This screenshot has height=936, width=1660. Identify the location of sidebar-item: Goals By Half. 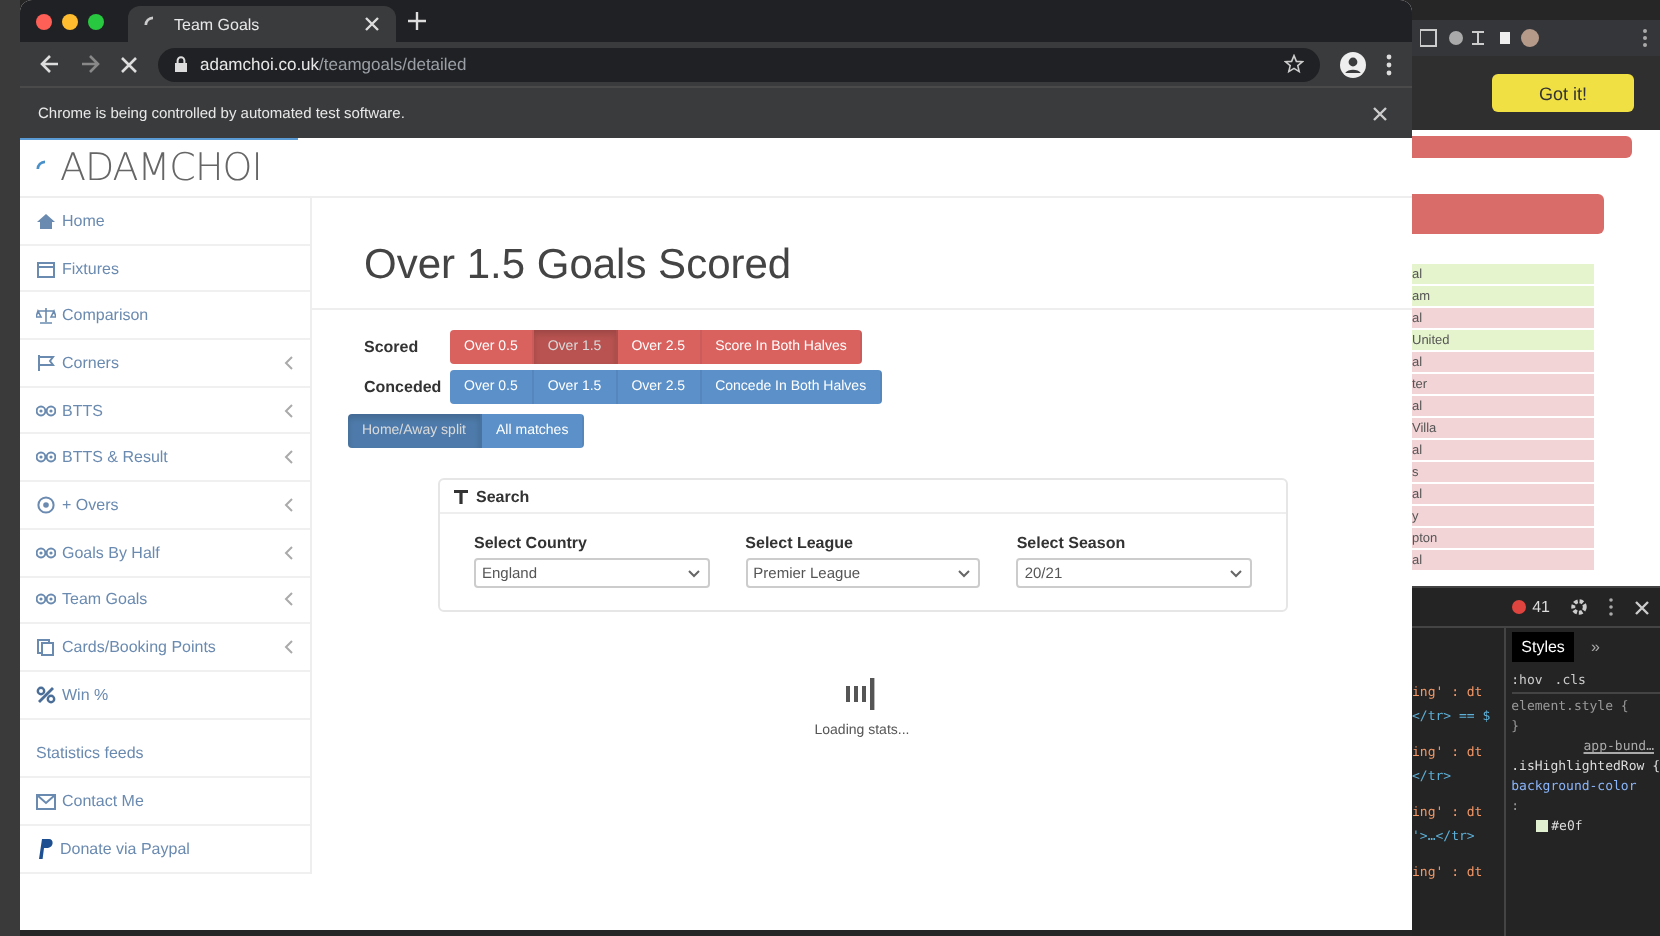
(165, 553).